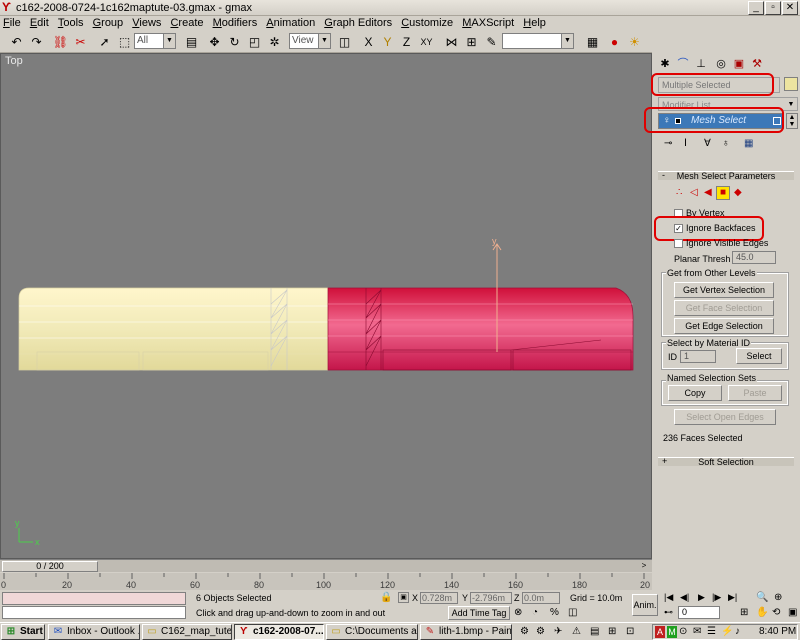 The height and width of the screenshot is (640, 800). I want to click on track-bar: 0 20 40 60 80 100 120 140 160 180 20, so click(326, 581).